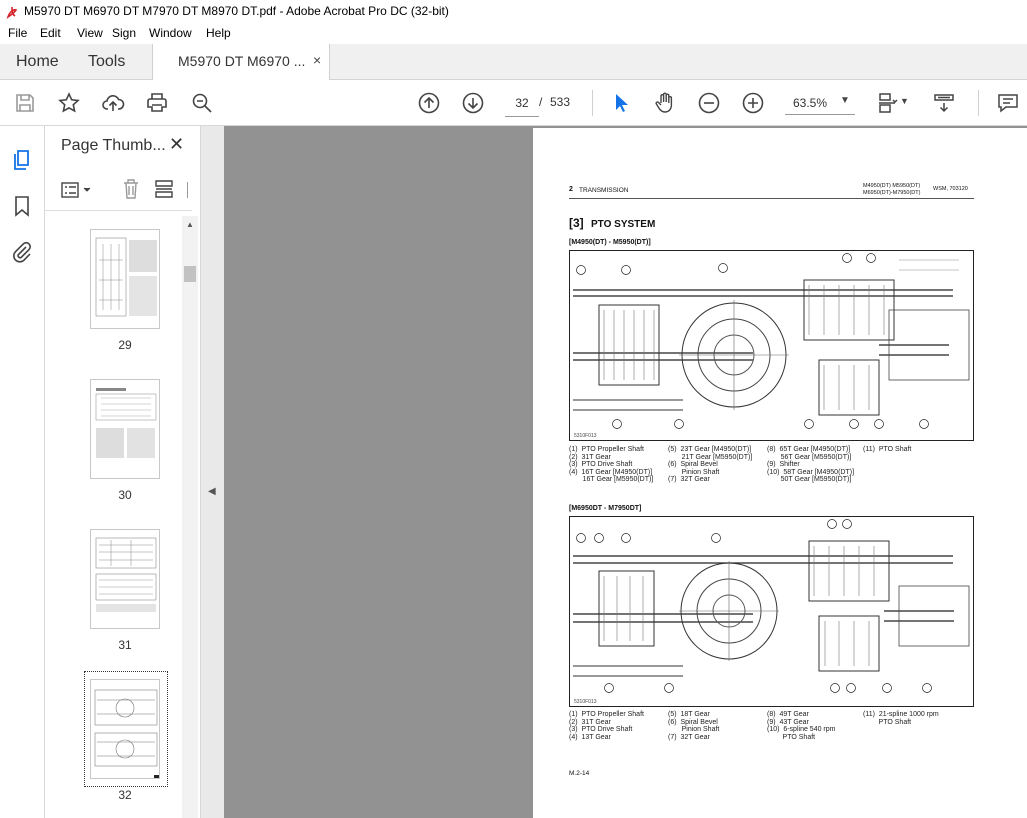 Image resolution: width=1027 pixels, height=818 pixels. What do you see at coordinates (944, 103) in the screenshot?
I see `scroll-mode-icon` at bounding box center [944, 103].